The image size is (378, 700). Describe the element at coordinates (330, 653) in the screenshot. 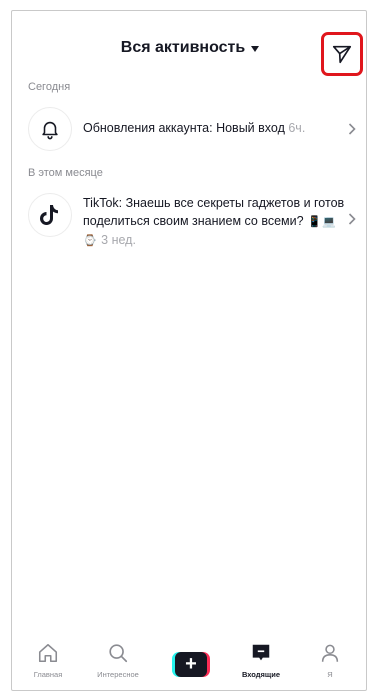

I see `profile-icon` at that location.